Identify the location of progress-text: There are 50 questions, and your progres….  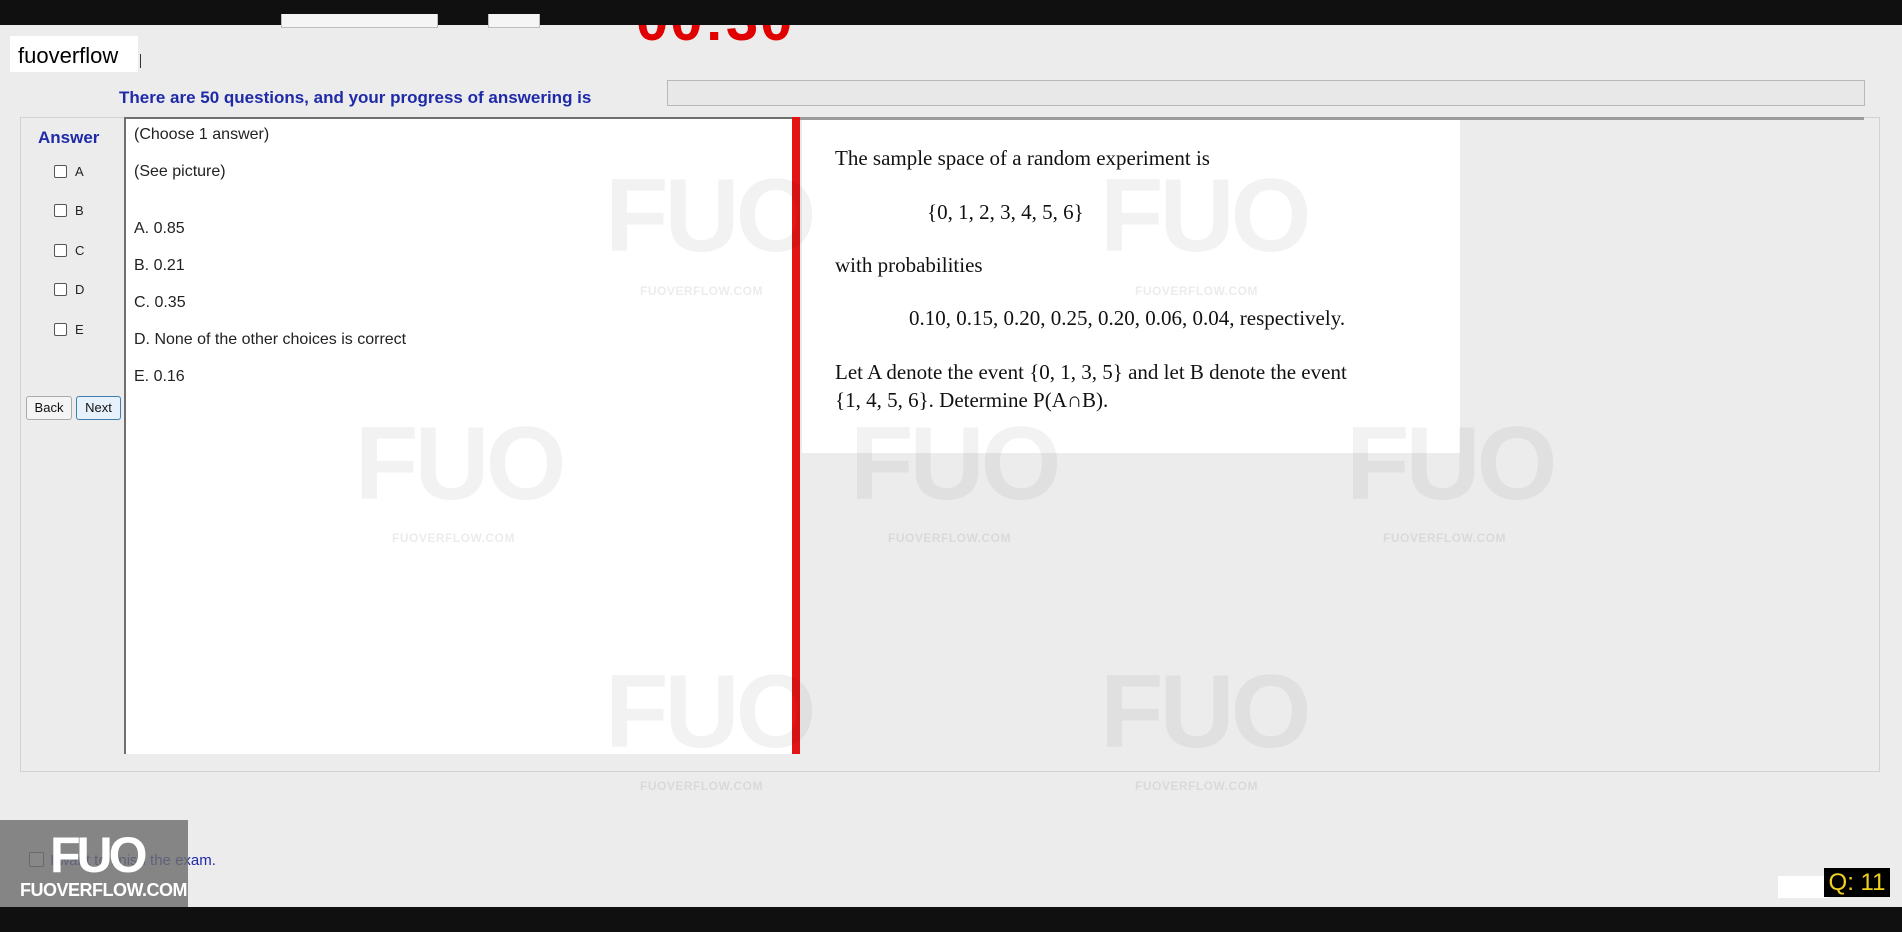
(355, 97).